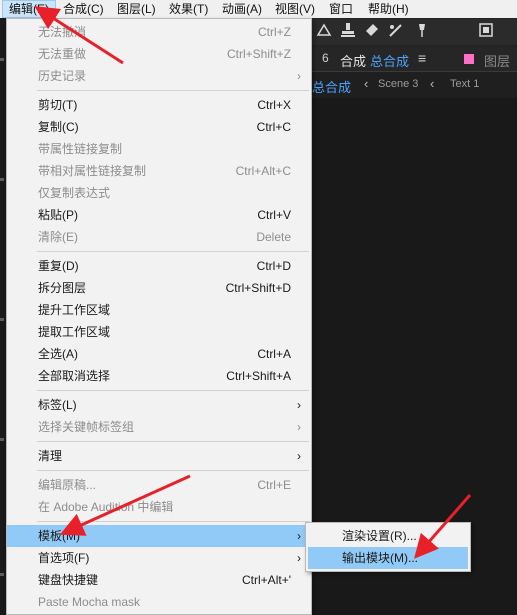 This screenshot has height=615, width=517. I want to click on menu-item-shortcut: Ctrl+E, so click(274, 485).